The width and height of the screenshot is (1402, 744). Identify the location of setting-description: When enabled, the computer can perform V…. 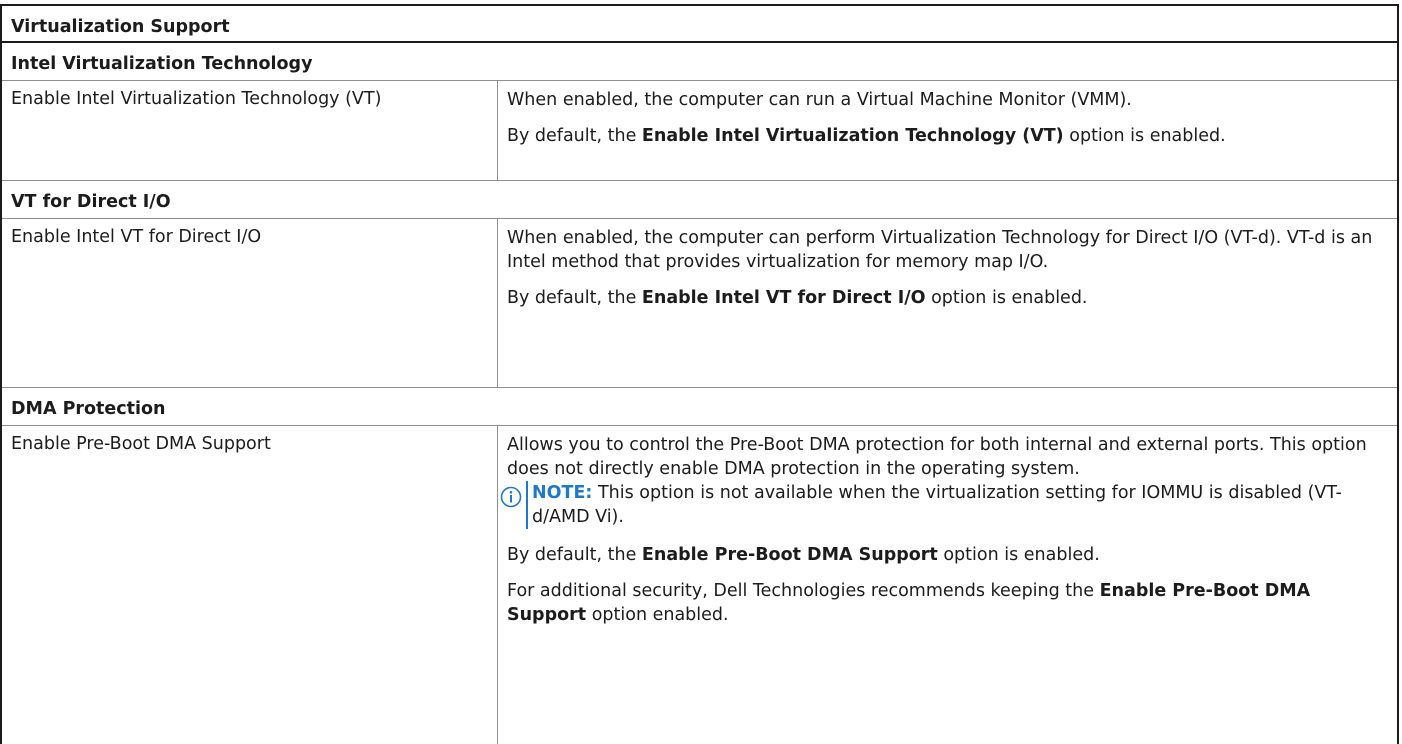
(947, 303).